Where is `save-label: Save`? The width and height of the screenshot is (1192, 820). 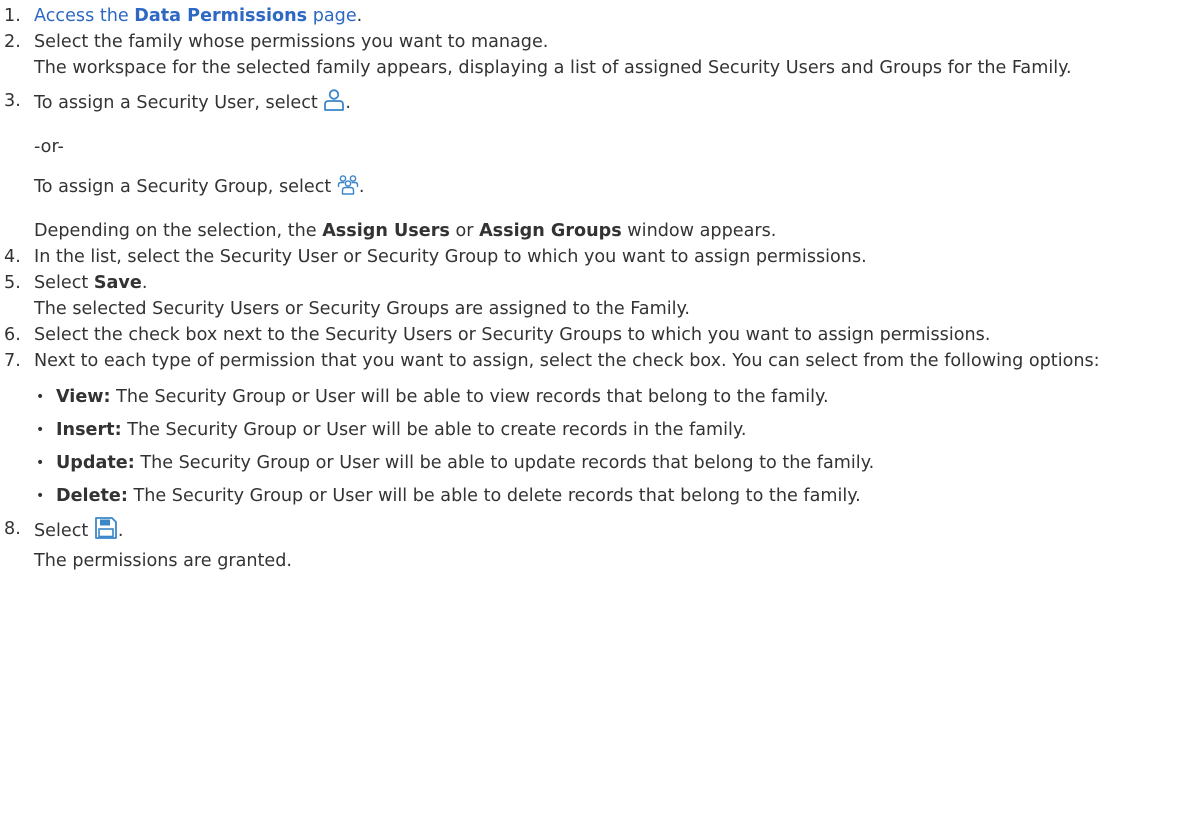
save-label: Save is located at coordinates (117, 283).